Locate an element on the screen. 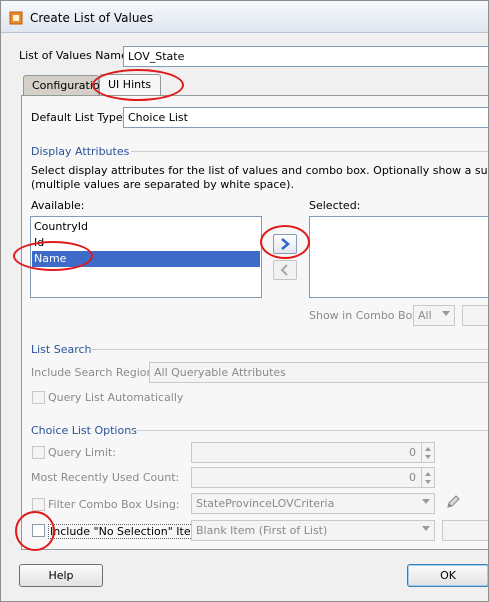 This screenshot has width=489, height=602. title-bar: Create List of Values is located at coordinates (244, 17).